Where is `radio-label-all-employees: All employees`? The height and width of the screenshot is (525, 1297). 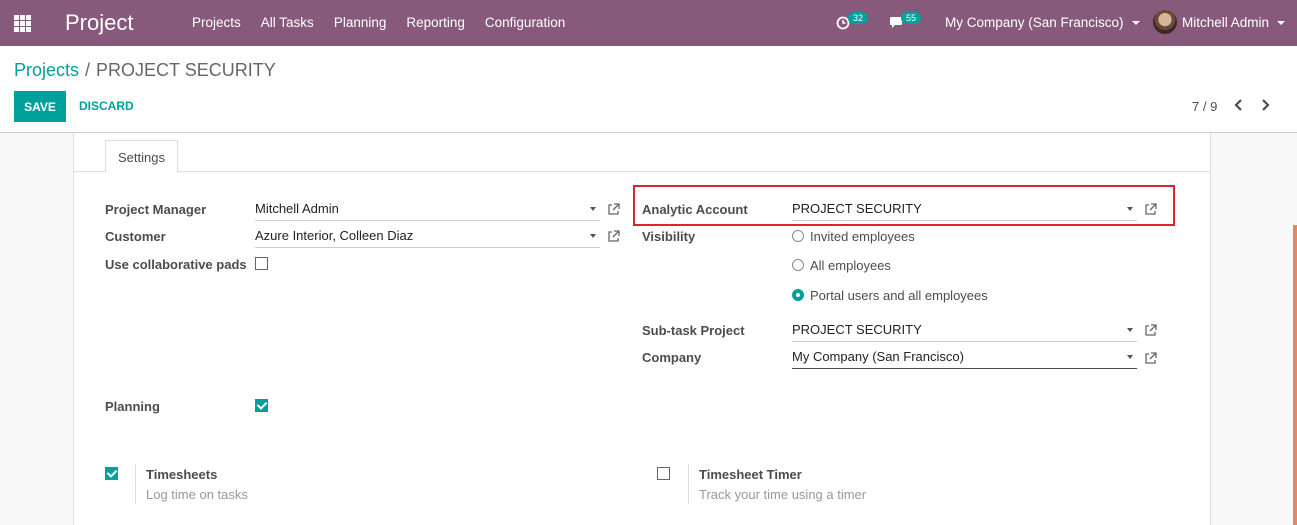 radio-label-all-employees: All employees is located at coordinates (850, 265).